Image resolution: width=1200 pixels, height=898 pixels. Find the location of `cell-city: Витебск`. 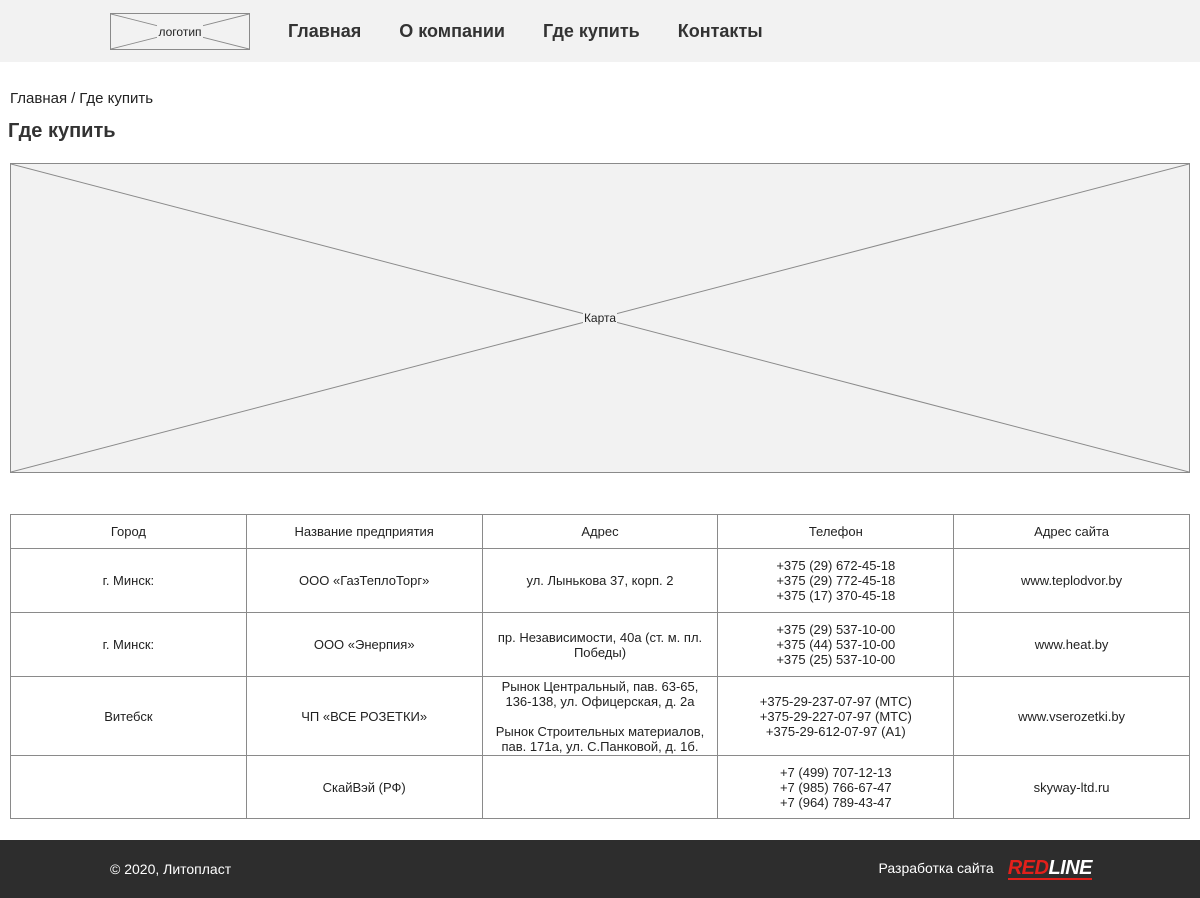

cell-city: Витебск is located at coordinates (128, 716).